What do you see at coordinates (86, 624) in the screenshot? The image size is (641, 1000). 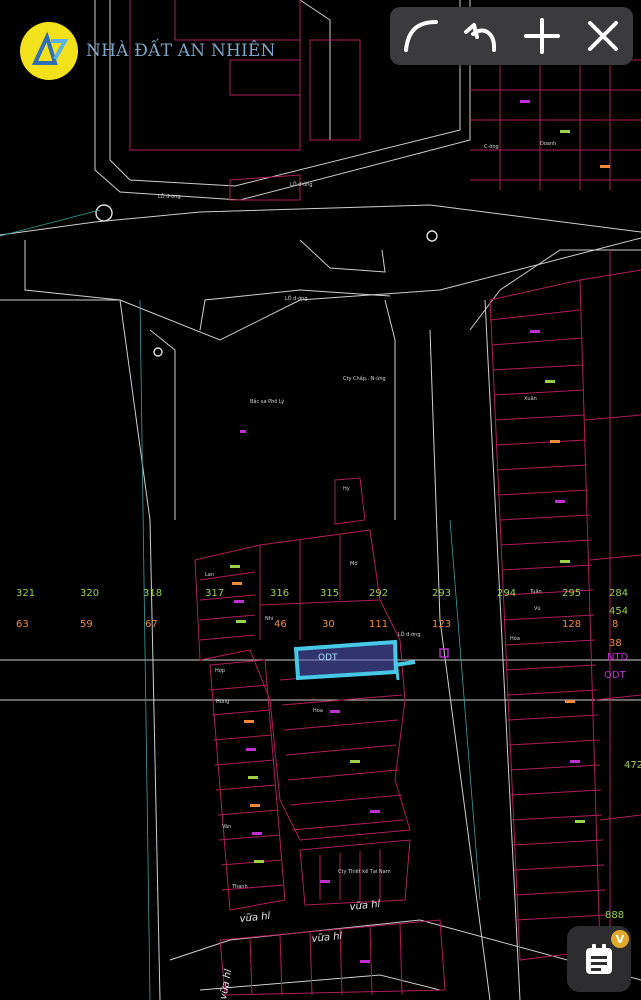 I see `parcel-number: 59` at bounding box center [86, 624].